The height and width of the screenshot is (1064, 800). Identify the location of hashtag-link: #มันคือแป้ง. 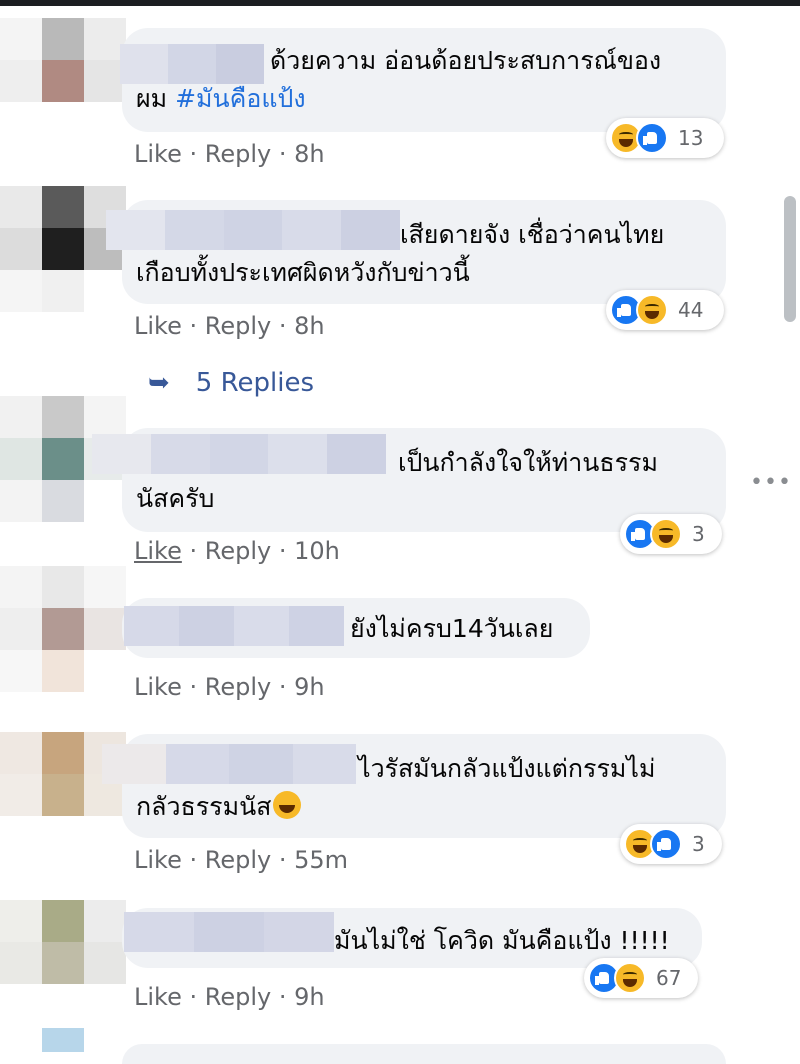
(240, 98).